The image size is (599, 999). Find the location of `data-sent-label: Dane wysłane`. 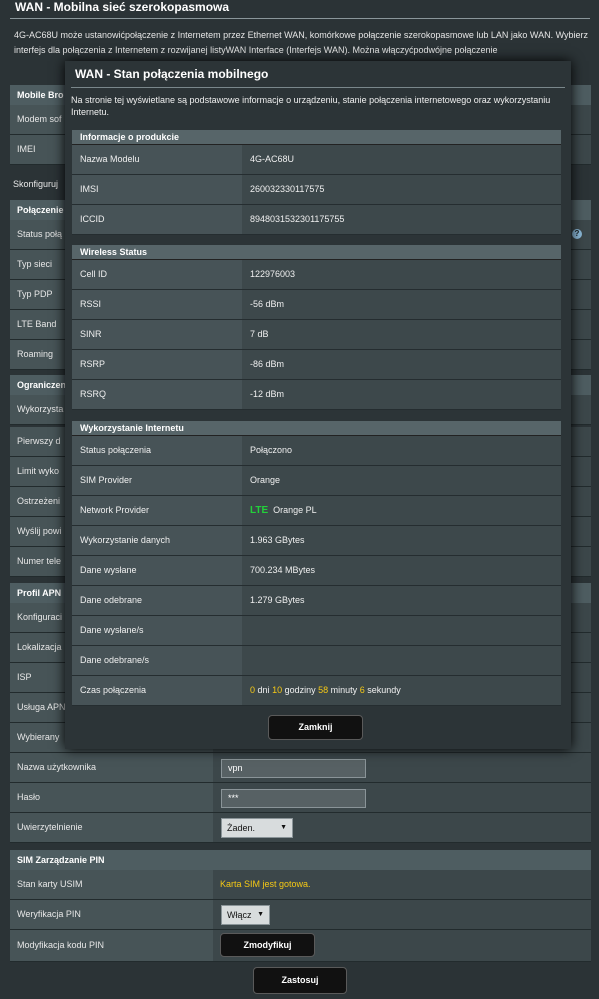

data-sent-label: Dane wysłane is located at coordinates (157, 570).